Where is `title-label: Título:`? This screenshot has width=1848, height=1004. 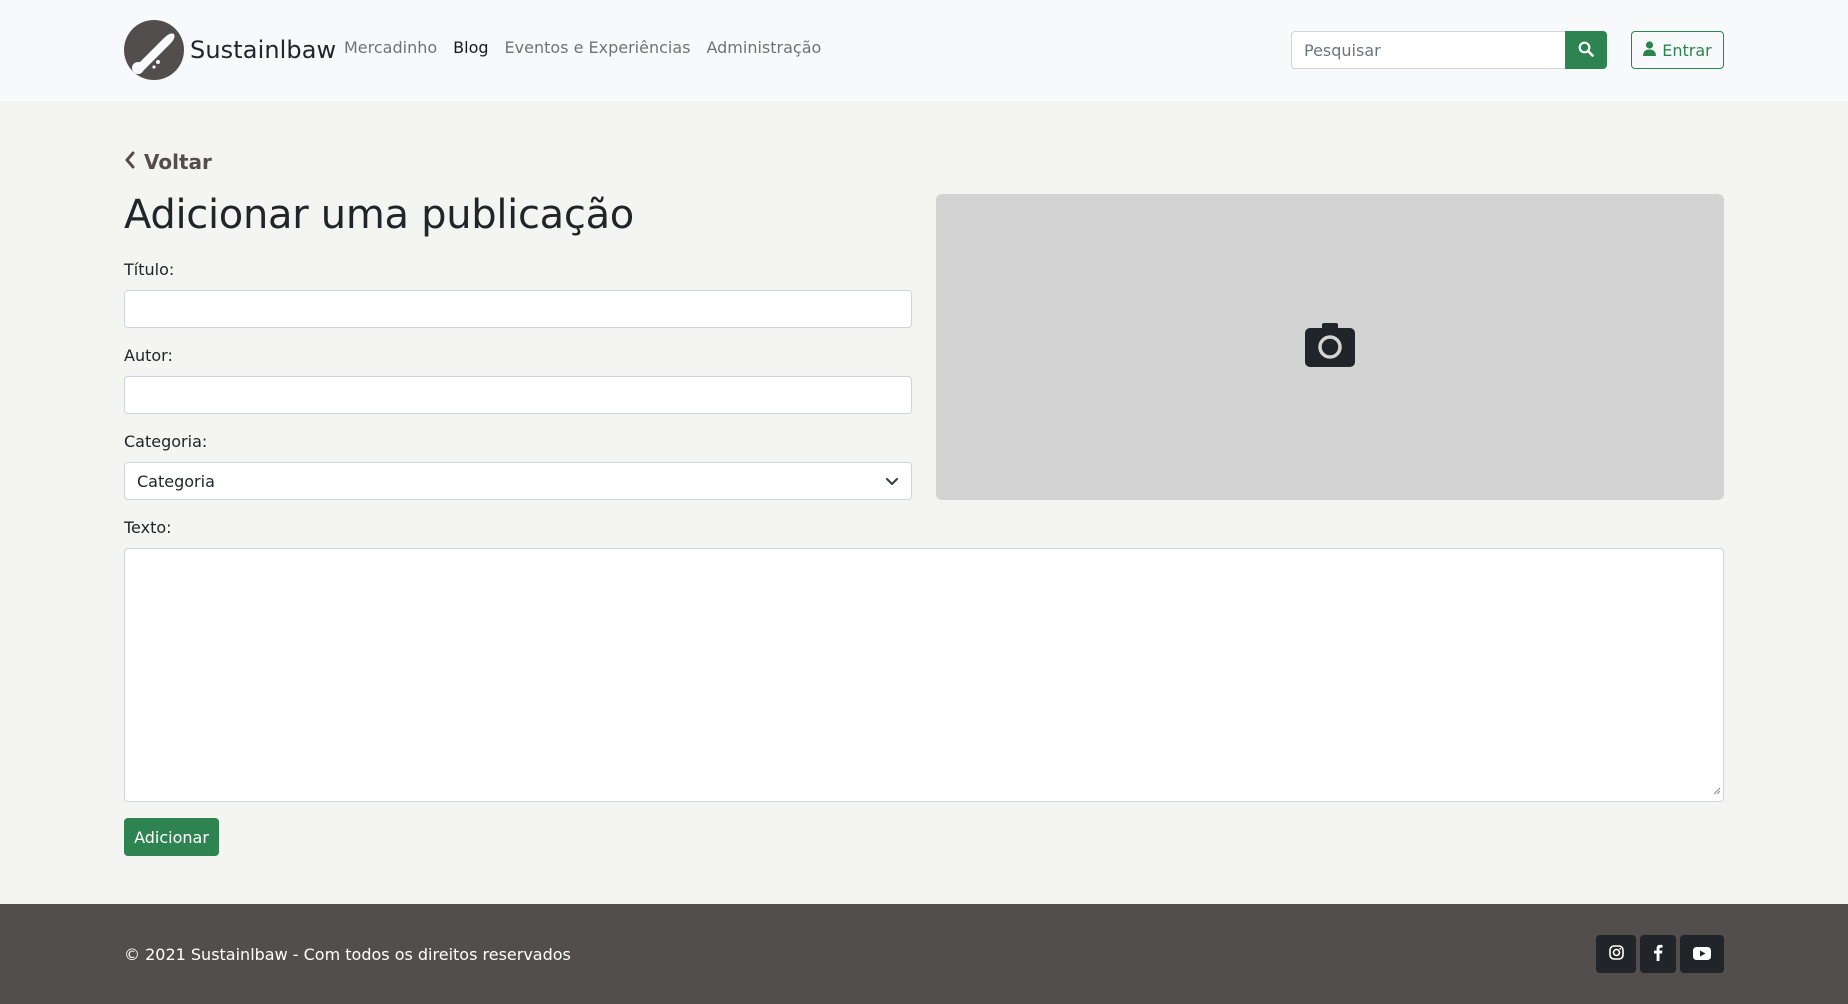 title-label: Título: is located at coordinates (149, 269).